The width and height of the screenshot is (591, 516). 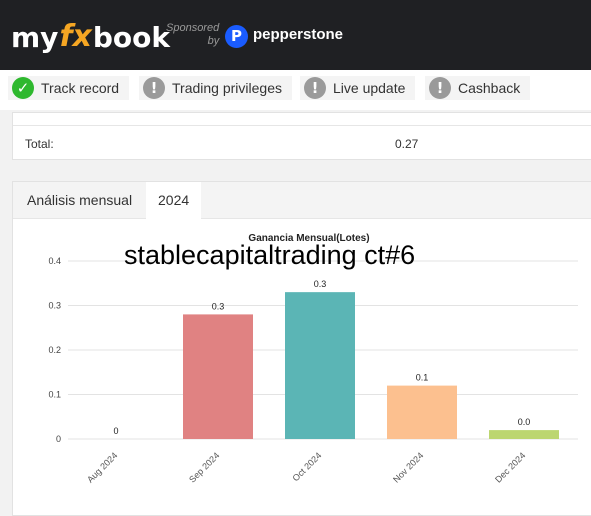 What do you see at coordinates (54, 261) in the screenshot?
I see `y-tick-label: 0.4` at bounding box center [54, 261].